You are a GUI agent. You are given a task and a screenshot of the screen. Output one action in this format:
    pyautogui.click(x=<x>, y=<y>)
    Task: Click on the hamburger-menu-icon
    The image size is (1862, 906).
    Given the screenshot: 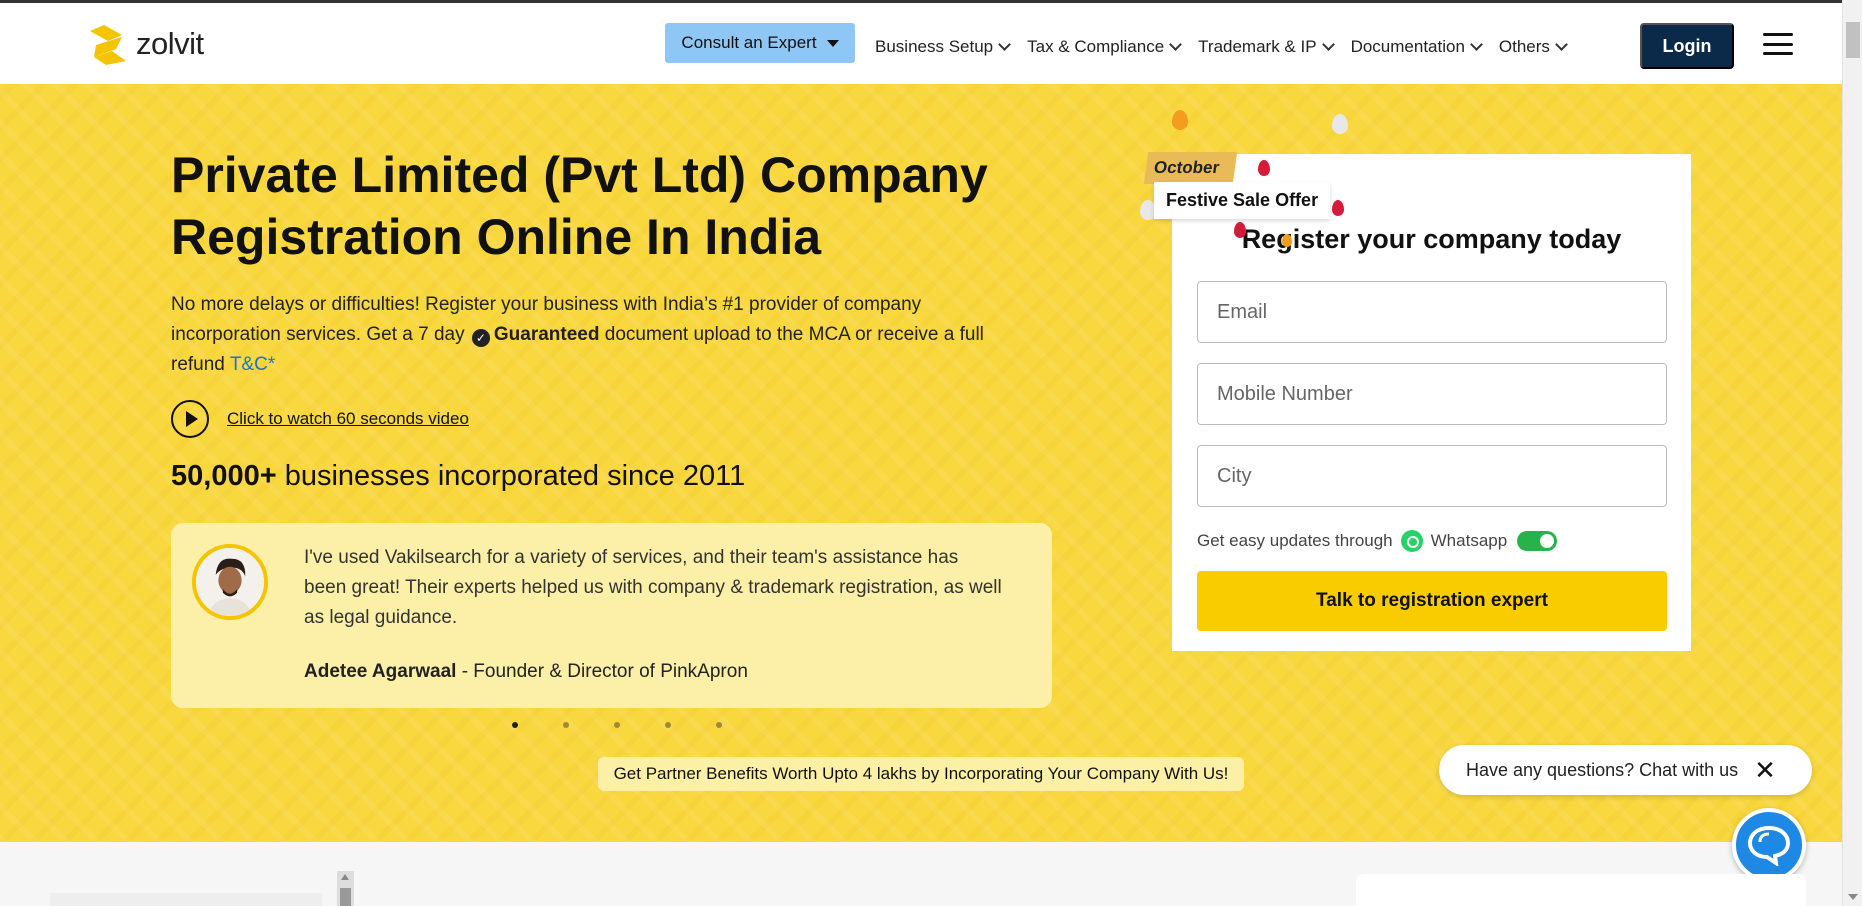 What is the action you would take?
    pyautogui.click(x=1778, y=44)
    